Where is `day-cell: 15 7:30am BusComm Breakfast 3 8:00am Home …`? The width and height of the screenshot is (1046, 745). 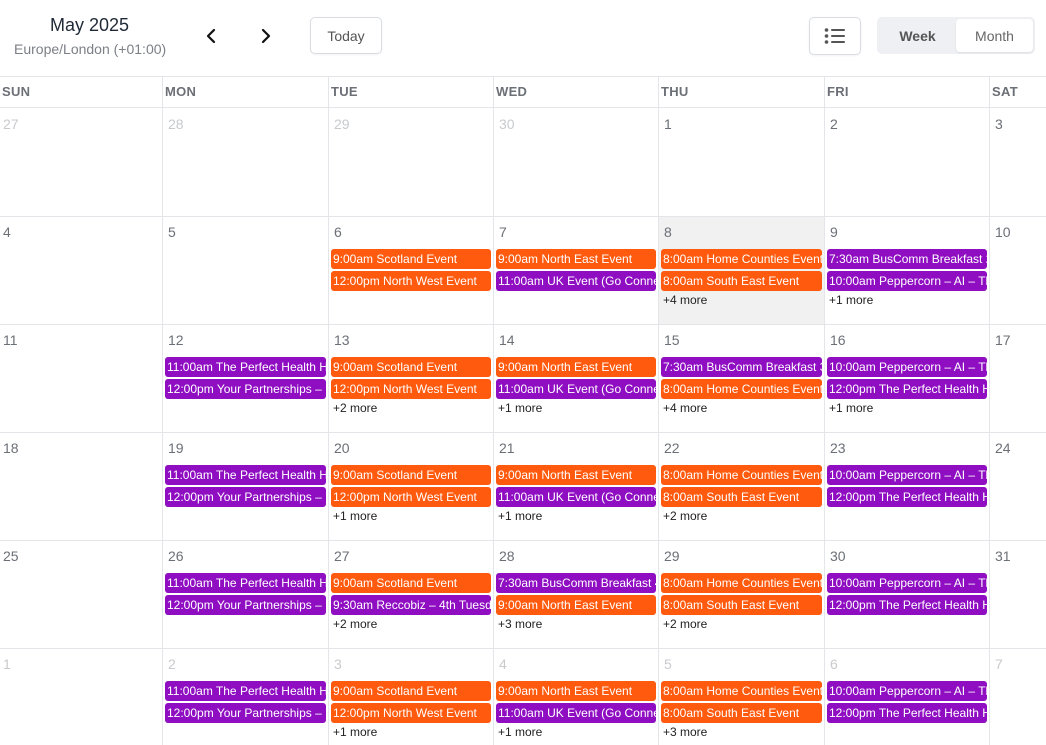
day-cell: 15 7:30am BusComm Breakfast 3 8:00am Home … is located at coordinates (741, 379).